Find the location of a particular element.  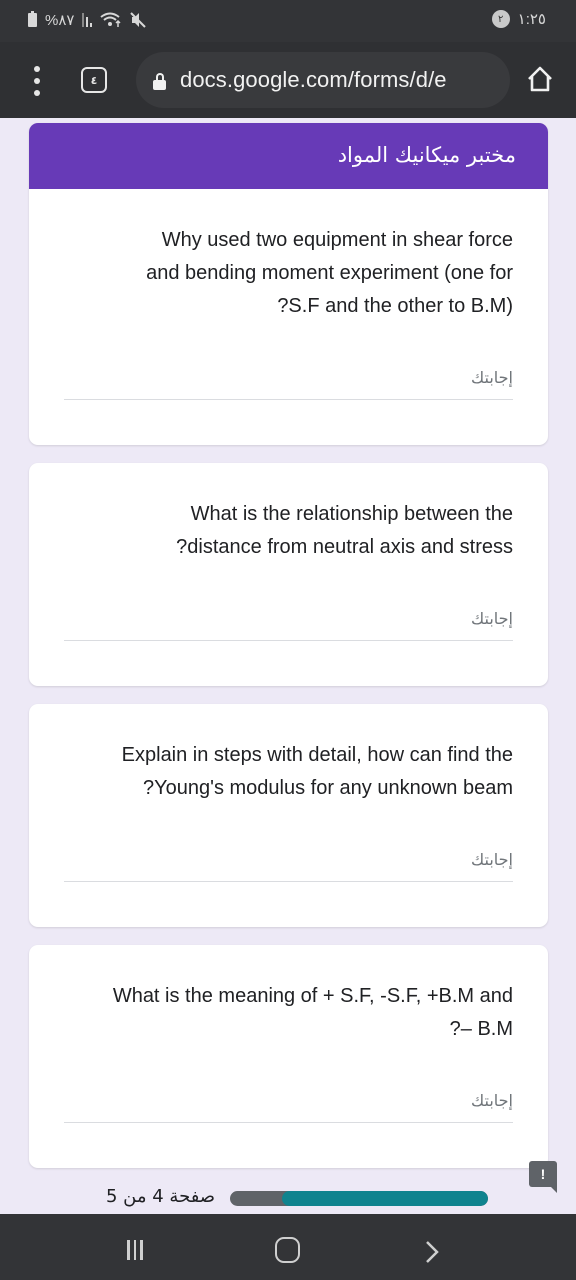

form-header-band: مختبر ميكانيك المواد is located at coordinates (288, 156).